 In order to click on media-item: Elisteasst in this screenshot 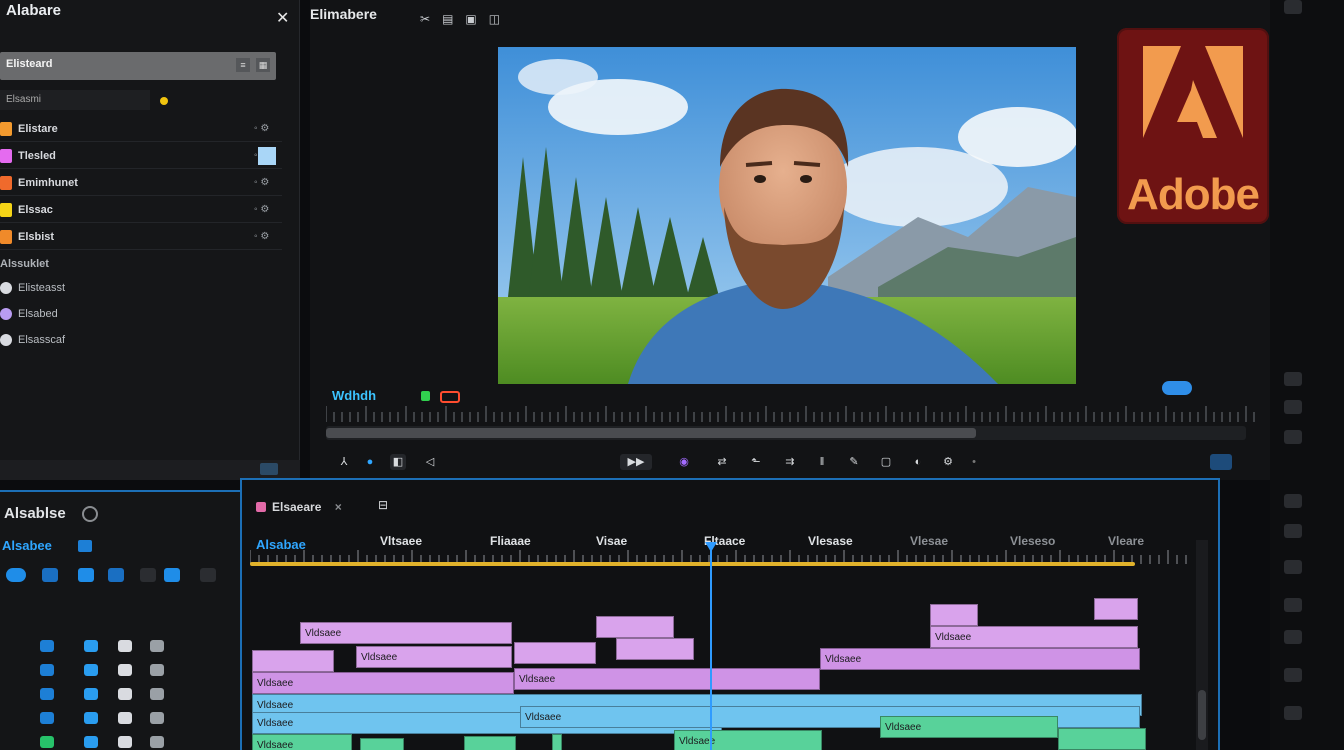, I will do `click(32, 288)`.